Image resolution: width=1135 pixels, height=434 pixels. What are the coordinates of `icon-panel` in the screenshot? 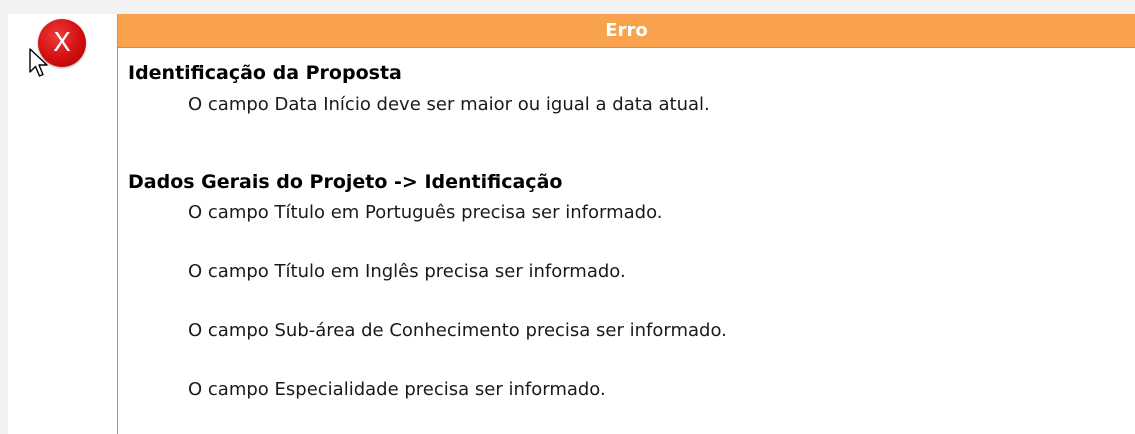 It's located at (62, 224).